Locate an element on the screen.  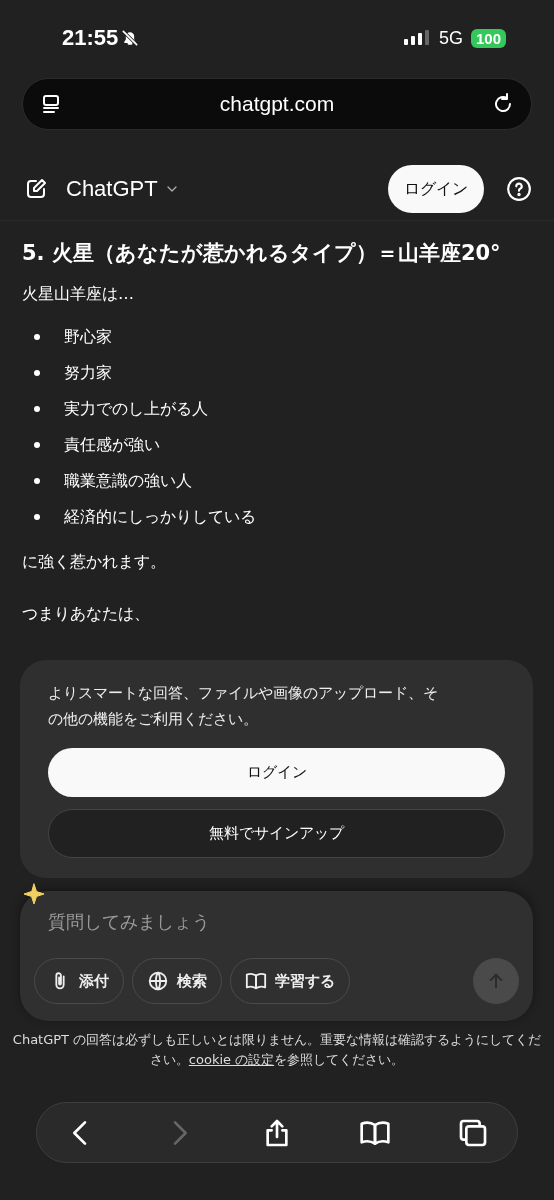
card-text: よりスマートな回答、ファイルや画像のアップロード、その他の機能をご利用ください。 is located at coordinates (243, 706).